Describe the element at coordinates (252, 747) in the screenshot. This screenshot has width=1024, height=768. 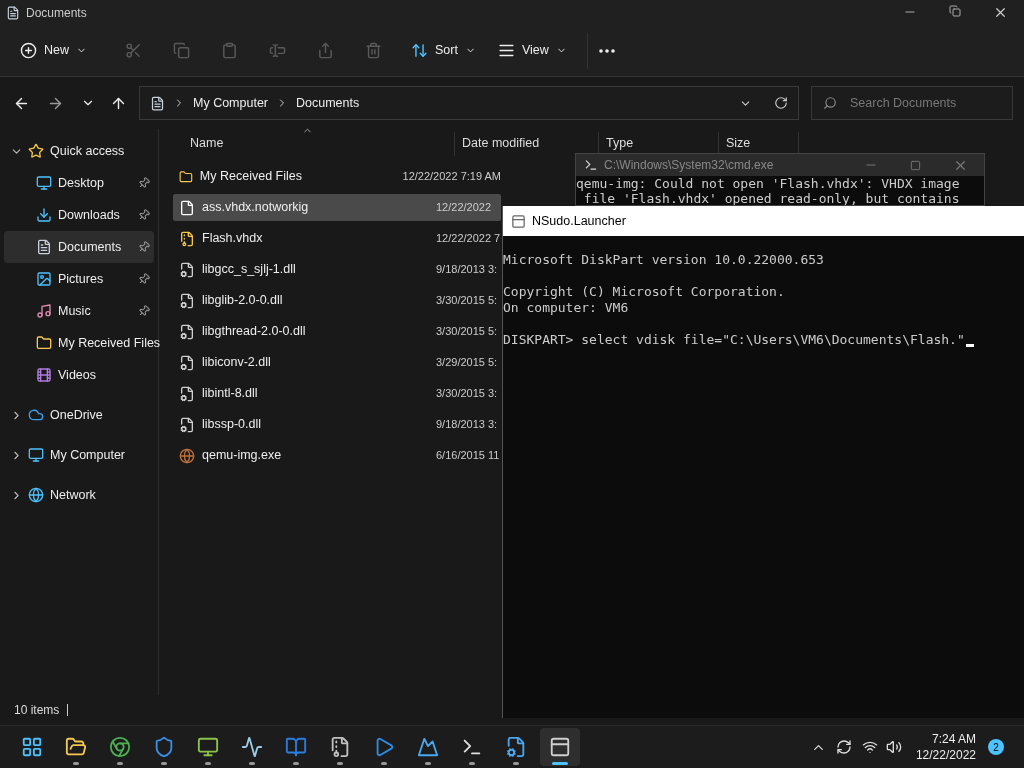
I see `chart-icon` at that location.